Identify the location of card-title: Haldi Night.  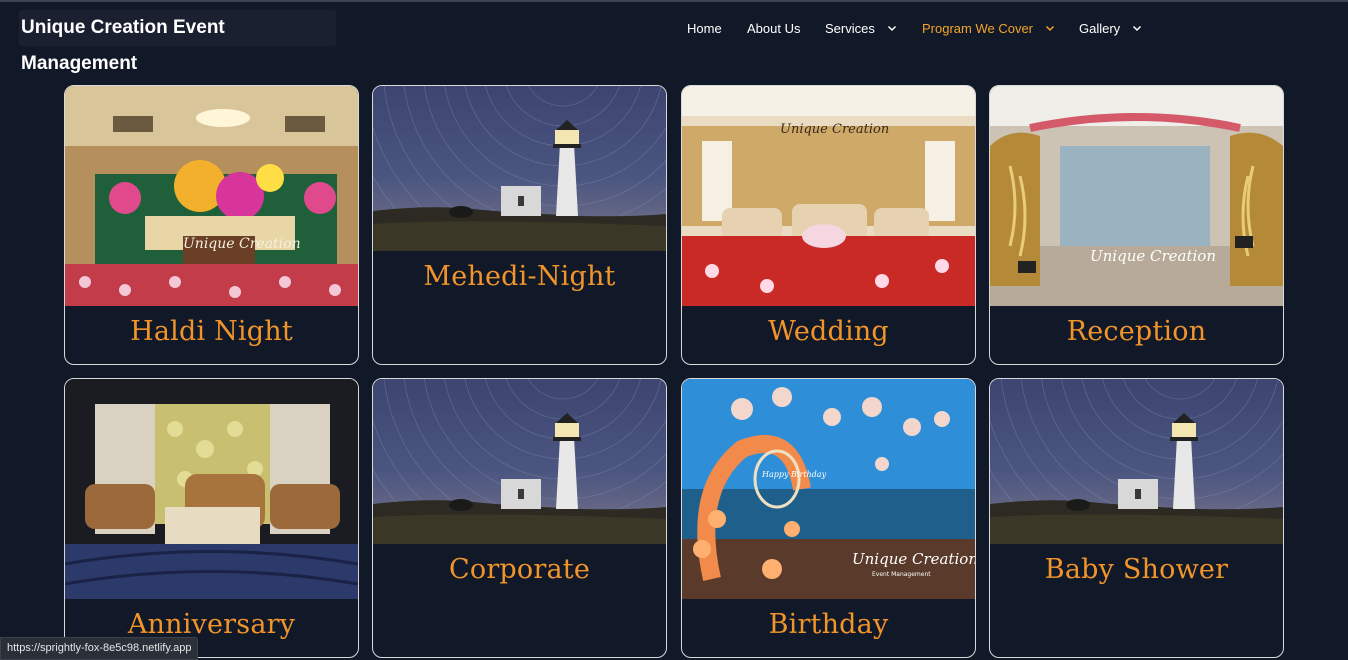
(211, 331).